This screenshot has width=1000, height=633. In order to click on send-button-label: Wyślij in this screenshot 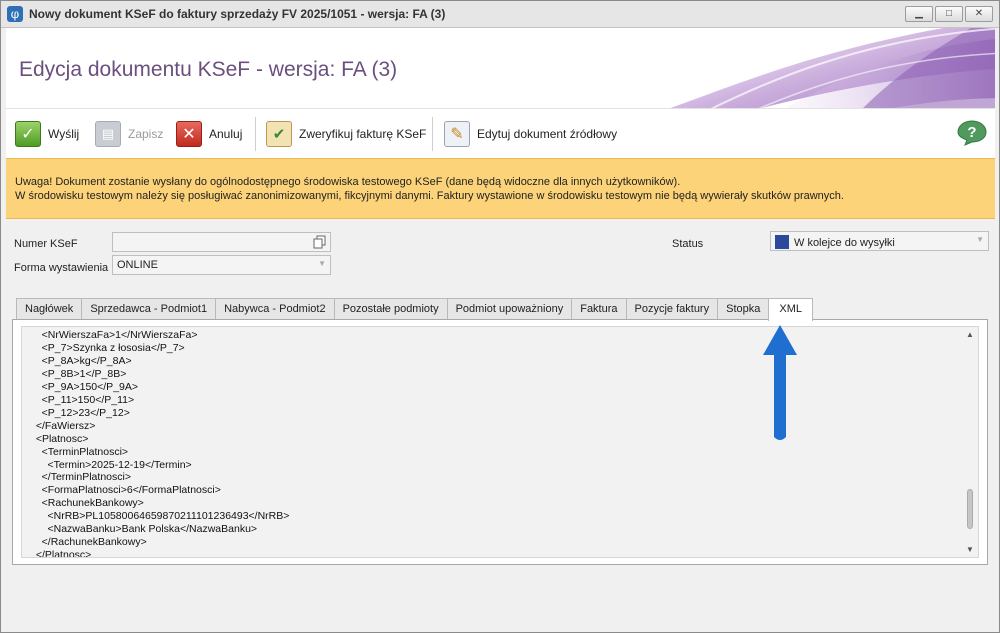, I will do `click(64, 134)`.